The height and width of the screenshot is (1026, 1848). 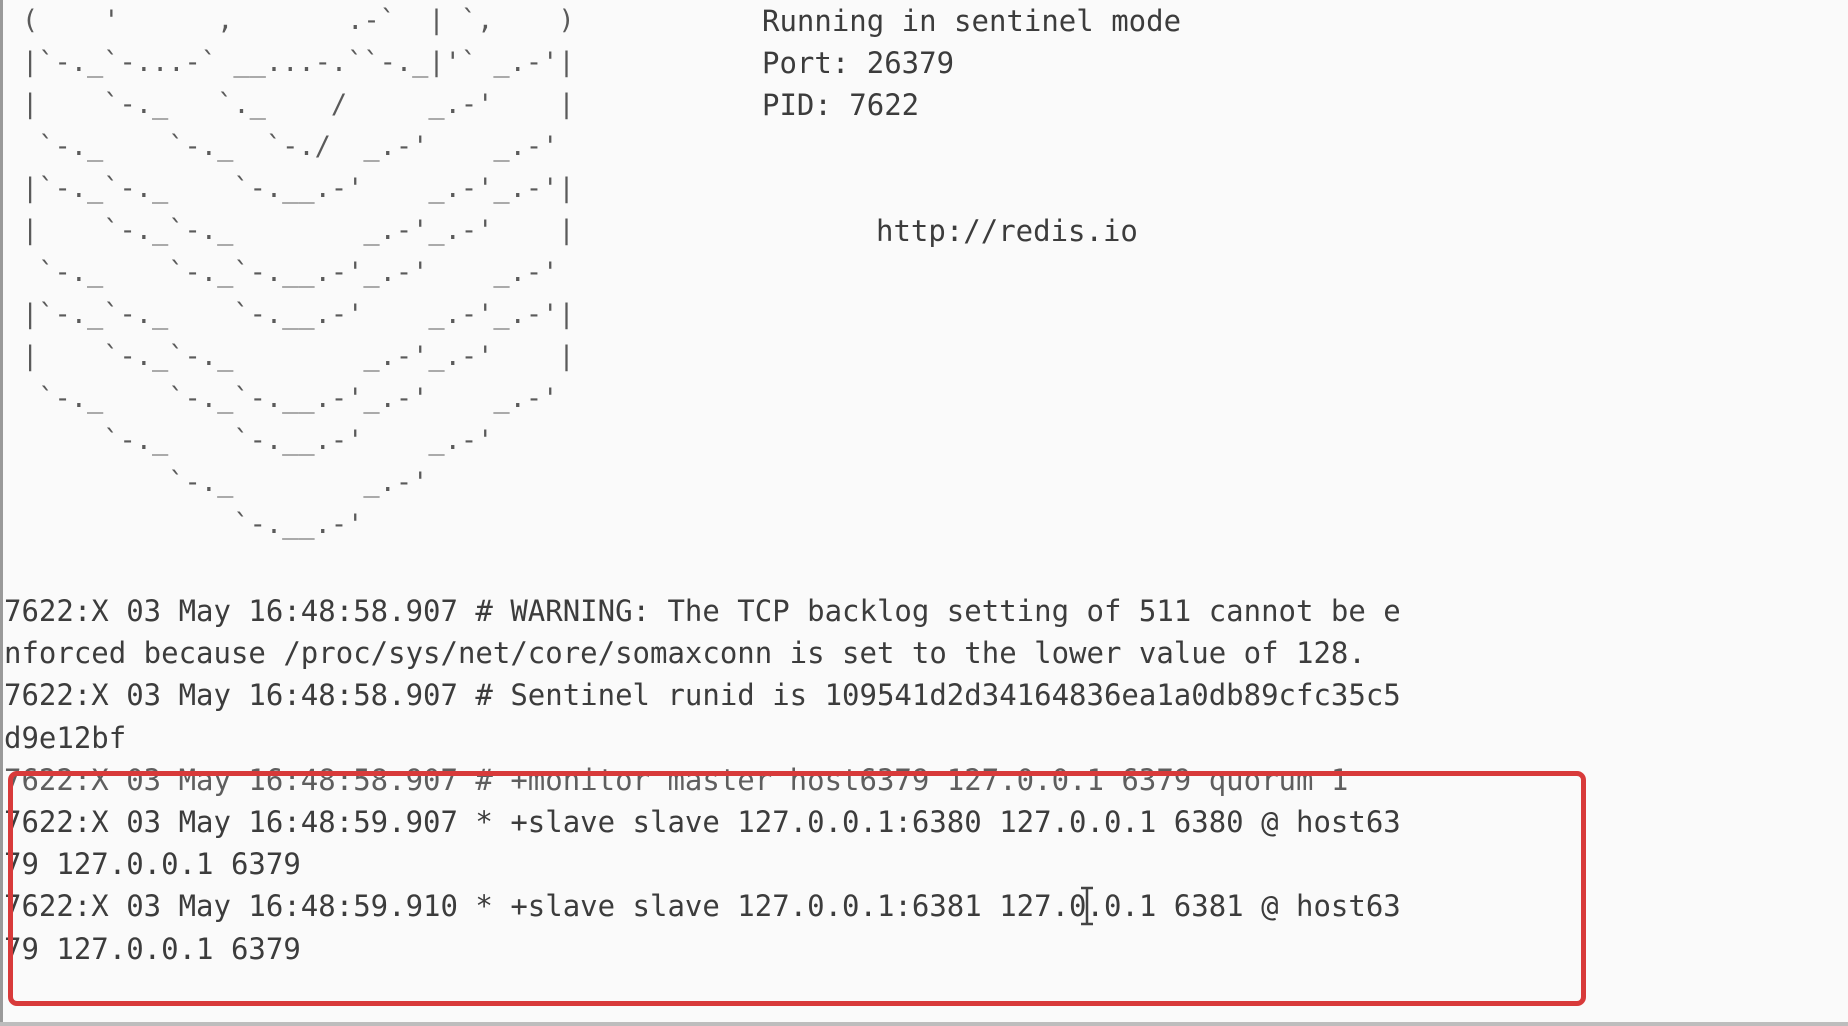 I want to click on redis-url-text: http://redis.io, so click(x=1007, y=231).